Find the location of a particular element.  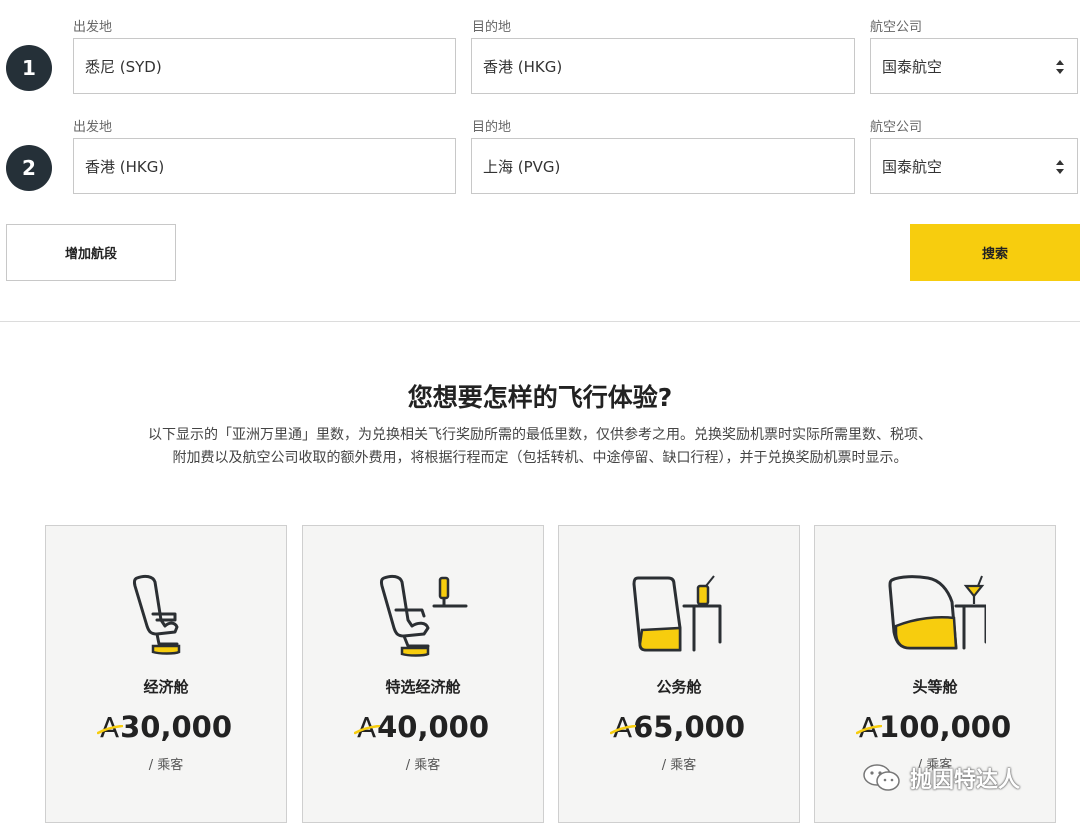

economy-seat-icon is located at coordinates (156, 614).